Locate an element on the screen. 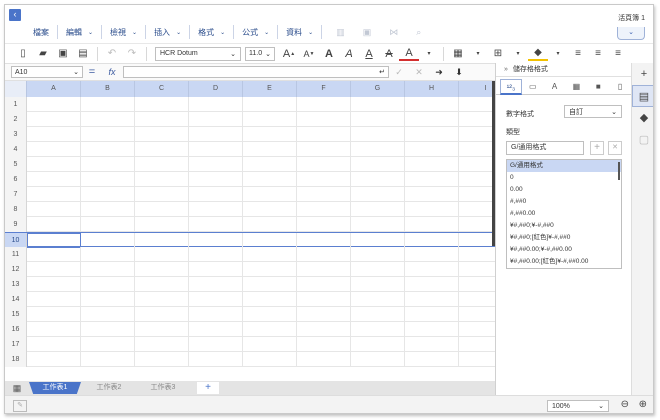 The width and height of the screenshot is (660, 420). protection-tab: ▯ is located at coordinates (620, 87).